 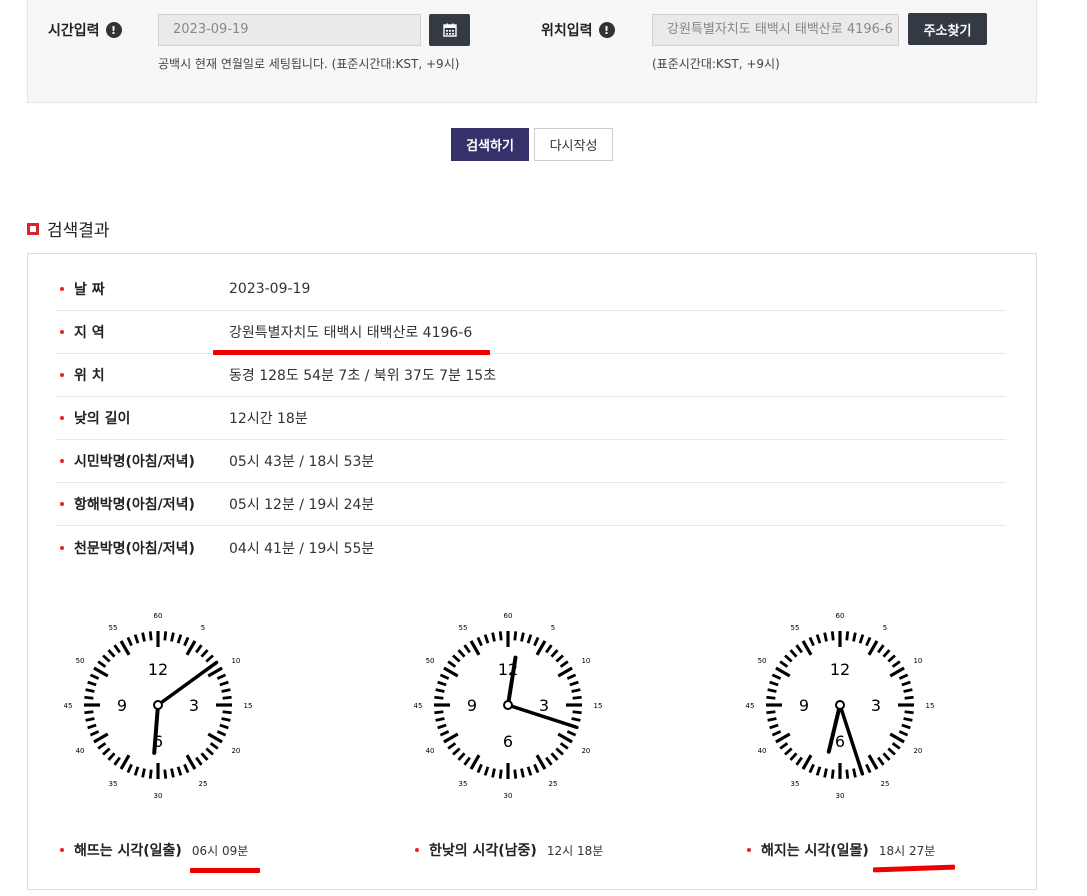 I want to click on transit-caption: 한낮의 시각(남중) 12시 18분, so click(x=507, y=850).